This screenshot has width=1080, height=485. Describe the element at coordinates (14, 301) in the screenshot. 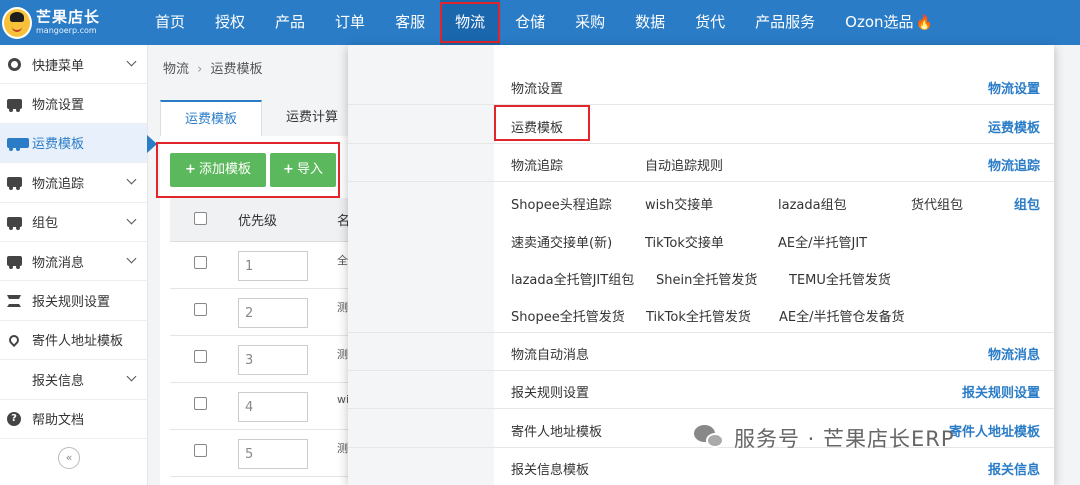

I see `bank-icon` at that location.